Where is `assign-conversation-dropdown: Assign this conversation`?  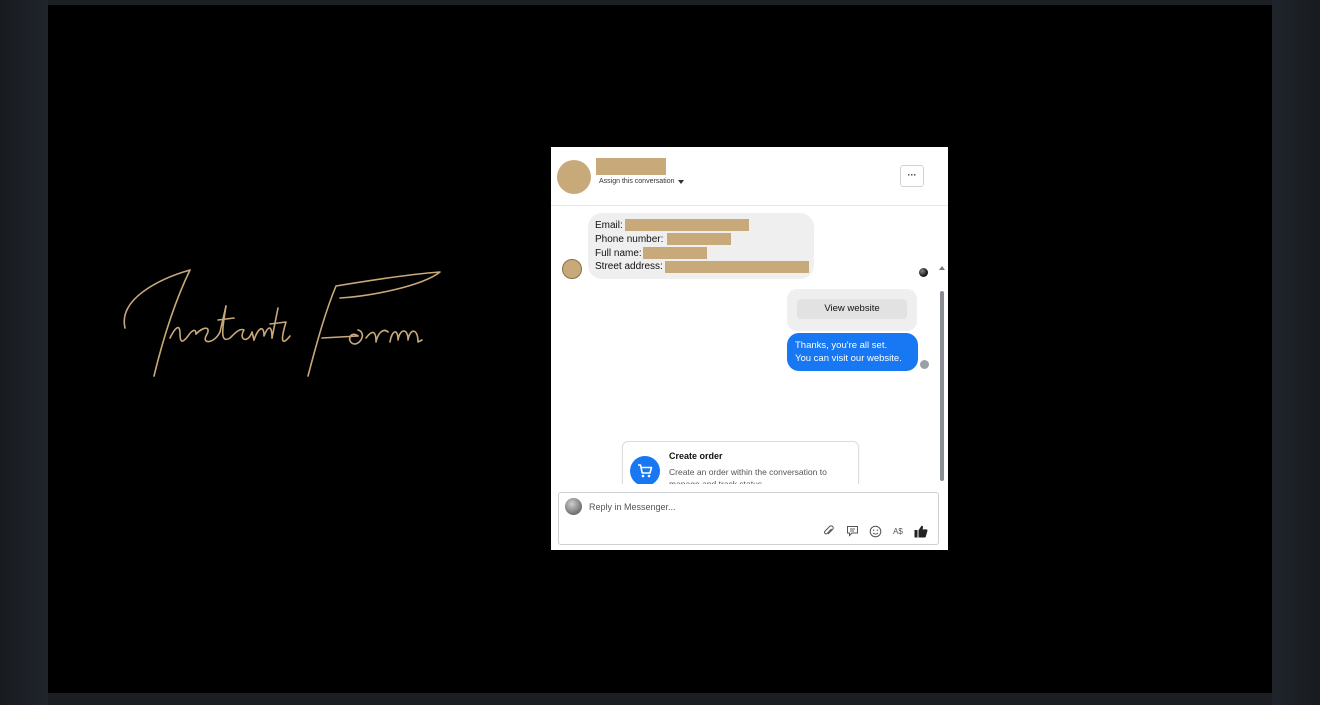 assign-conversation-dropdown: Assign this conversation is located at coordinates (642, 181).